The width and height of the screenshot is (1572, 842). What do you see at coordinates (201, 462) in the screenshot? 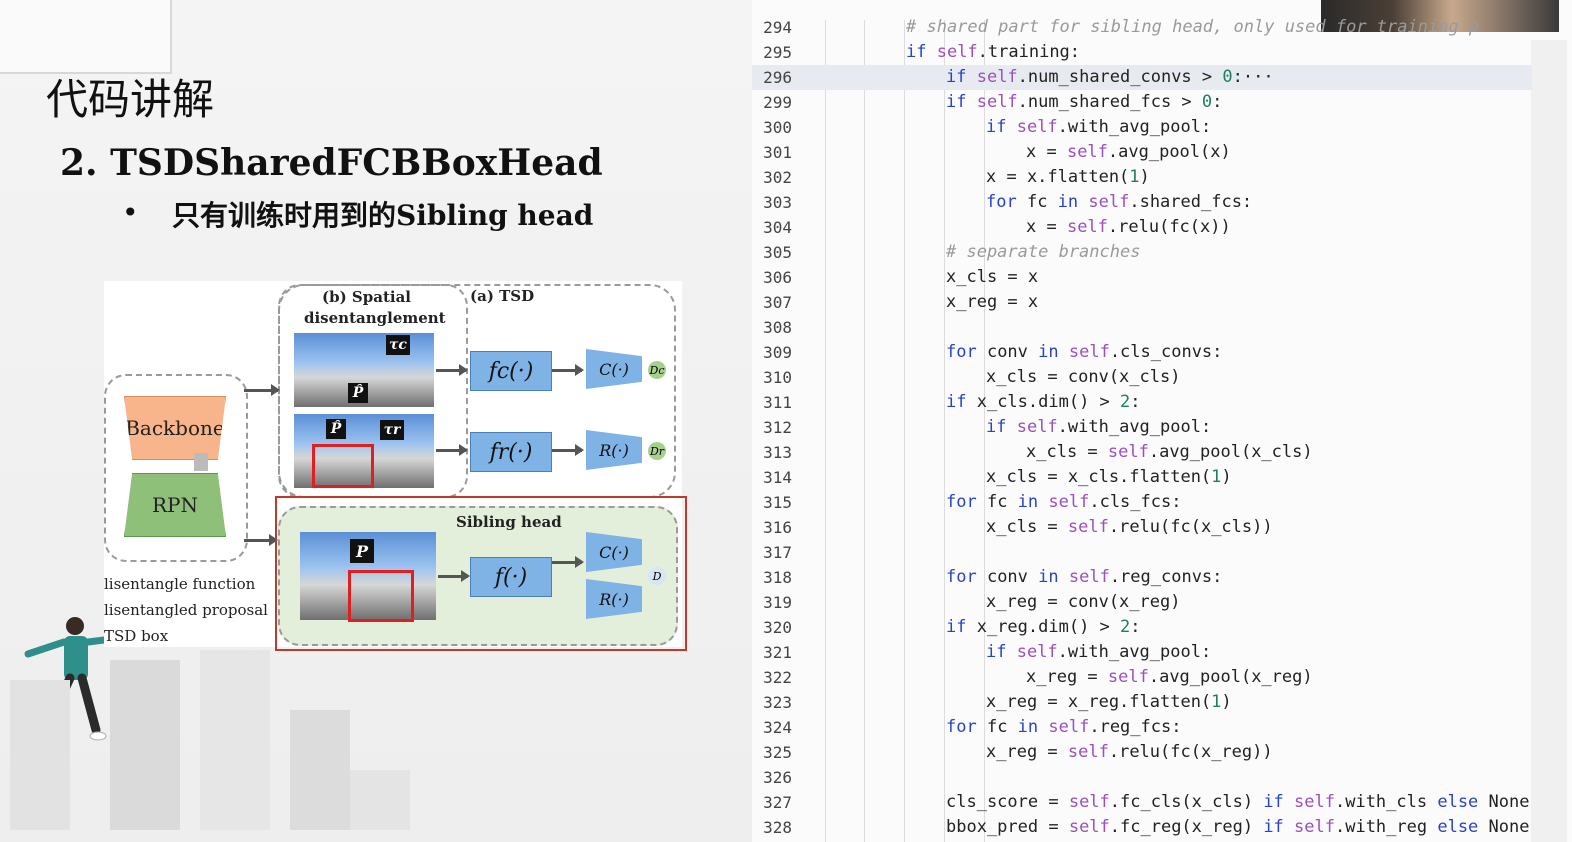
I see `double-arrow-icon` at bounding box center [201, 462].